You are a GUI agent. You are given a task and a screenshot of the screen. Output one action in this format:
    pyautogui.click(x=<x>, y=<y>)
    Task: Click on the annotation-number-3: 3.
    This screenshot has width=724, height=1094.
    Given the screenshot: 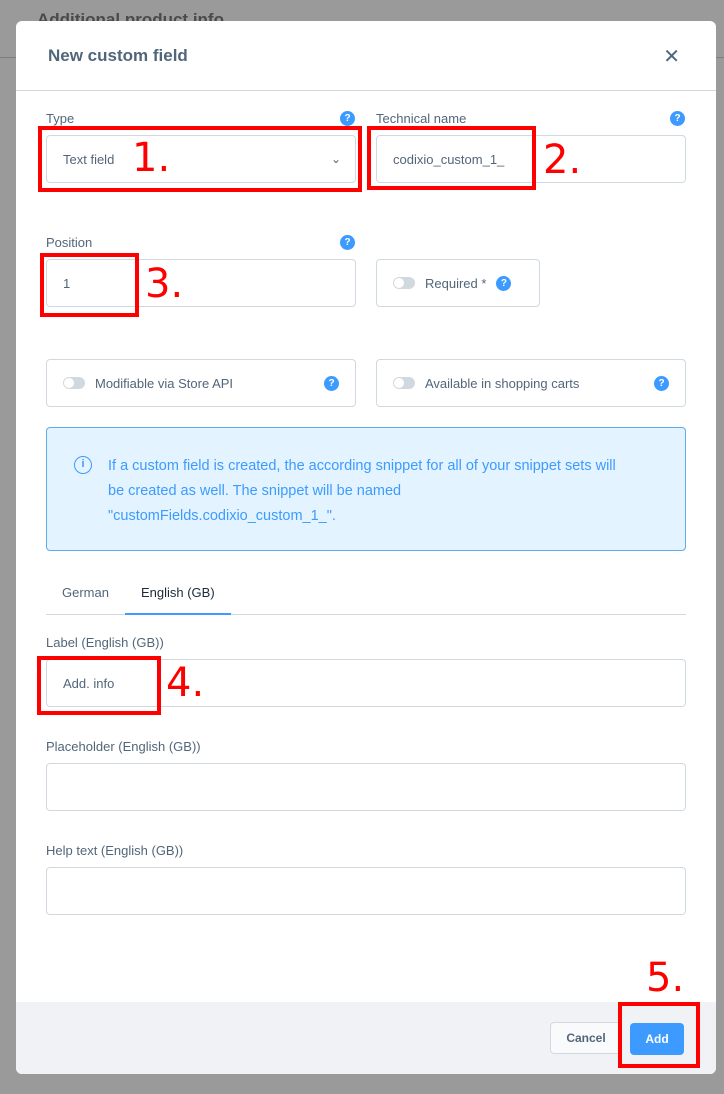 What is the action you would take?
    pyautogui.click(x=164, y=284)
    